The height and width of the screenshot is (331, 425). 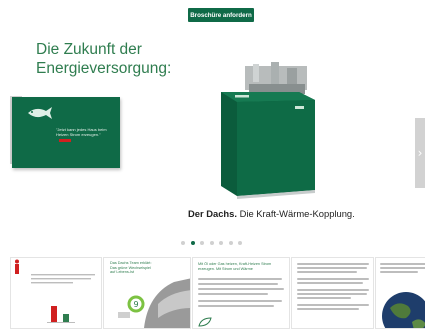 What do you see at coordinates (212, 213) in the screenshot?
I see `caption-brand: Der Dachs.` at bounding box center [212, 213].